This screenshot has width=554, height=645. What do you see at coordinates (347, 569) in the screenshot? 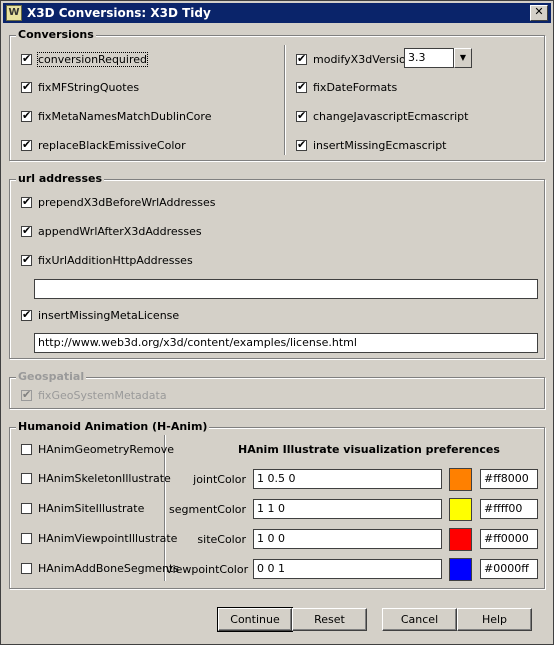
I see `viewpoint-color-input: 0 0 1` at bounding box center [347, 569].